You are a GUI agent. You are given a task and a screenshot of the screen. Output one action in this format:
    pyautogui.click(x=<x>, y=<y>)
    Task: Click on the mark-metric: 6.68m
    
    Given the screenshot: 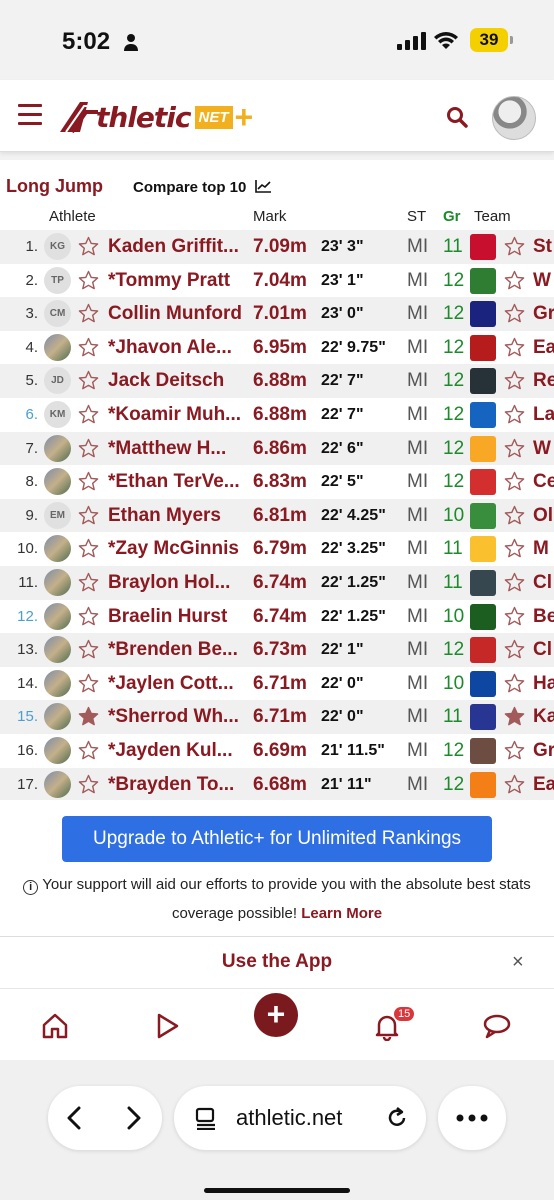 What is the action you would take?
    pyautogui.click(x=280, y=784)
    